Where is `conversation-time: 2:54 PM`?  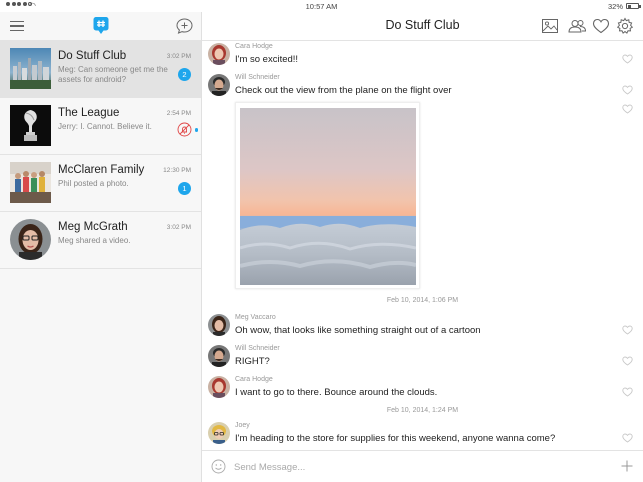 conversation-time: 2:54 PM is located at coordinates (178, 113).